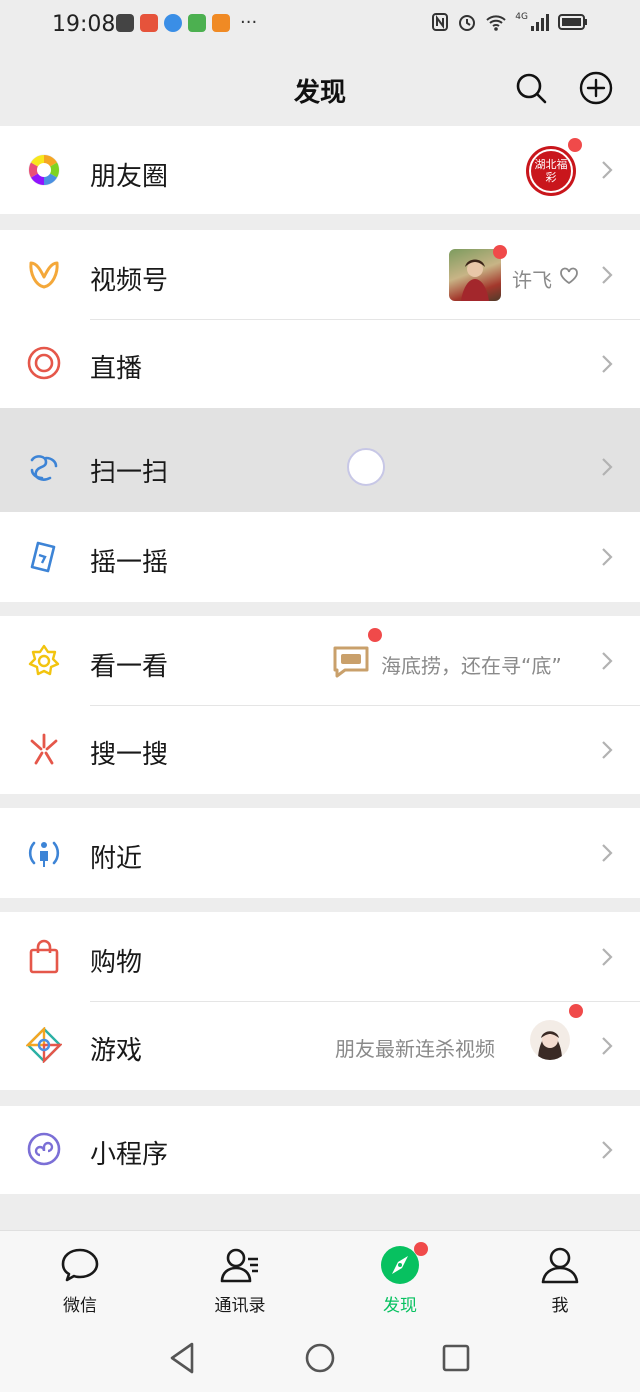 This screenshot has height=1392, width=640. I want to click on channels-icon, so click(44, 275).